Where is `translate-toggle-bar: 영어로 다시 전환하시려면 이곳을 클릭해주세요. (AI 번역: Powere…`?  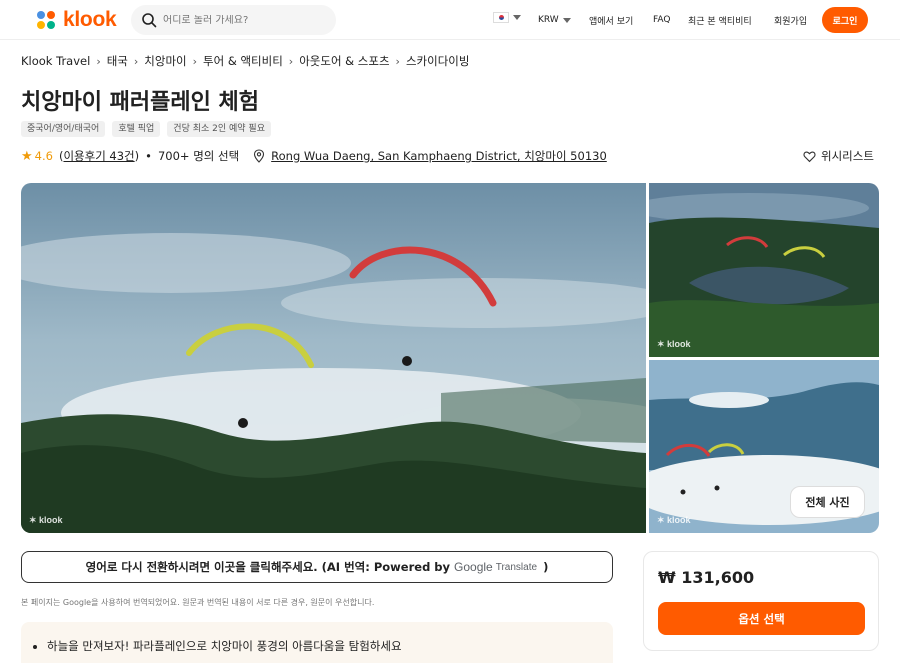 translate-toggle-bar: 영어로 다시 전환하시려면 이곳을 클릭해주세요. (AI 번역: Powere… is located at coordinates (317, 567).